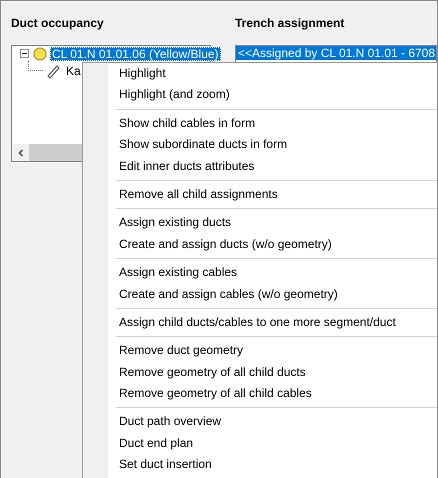 This screenshot has height=478, width=438. Describe the element at coordinates (260, 195) in the screenshot. I see `menu-item: Remove all child assignments` at that location.